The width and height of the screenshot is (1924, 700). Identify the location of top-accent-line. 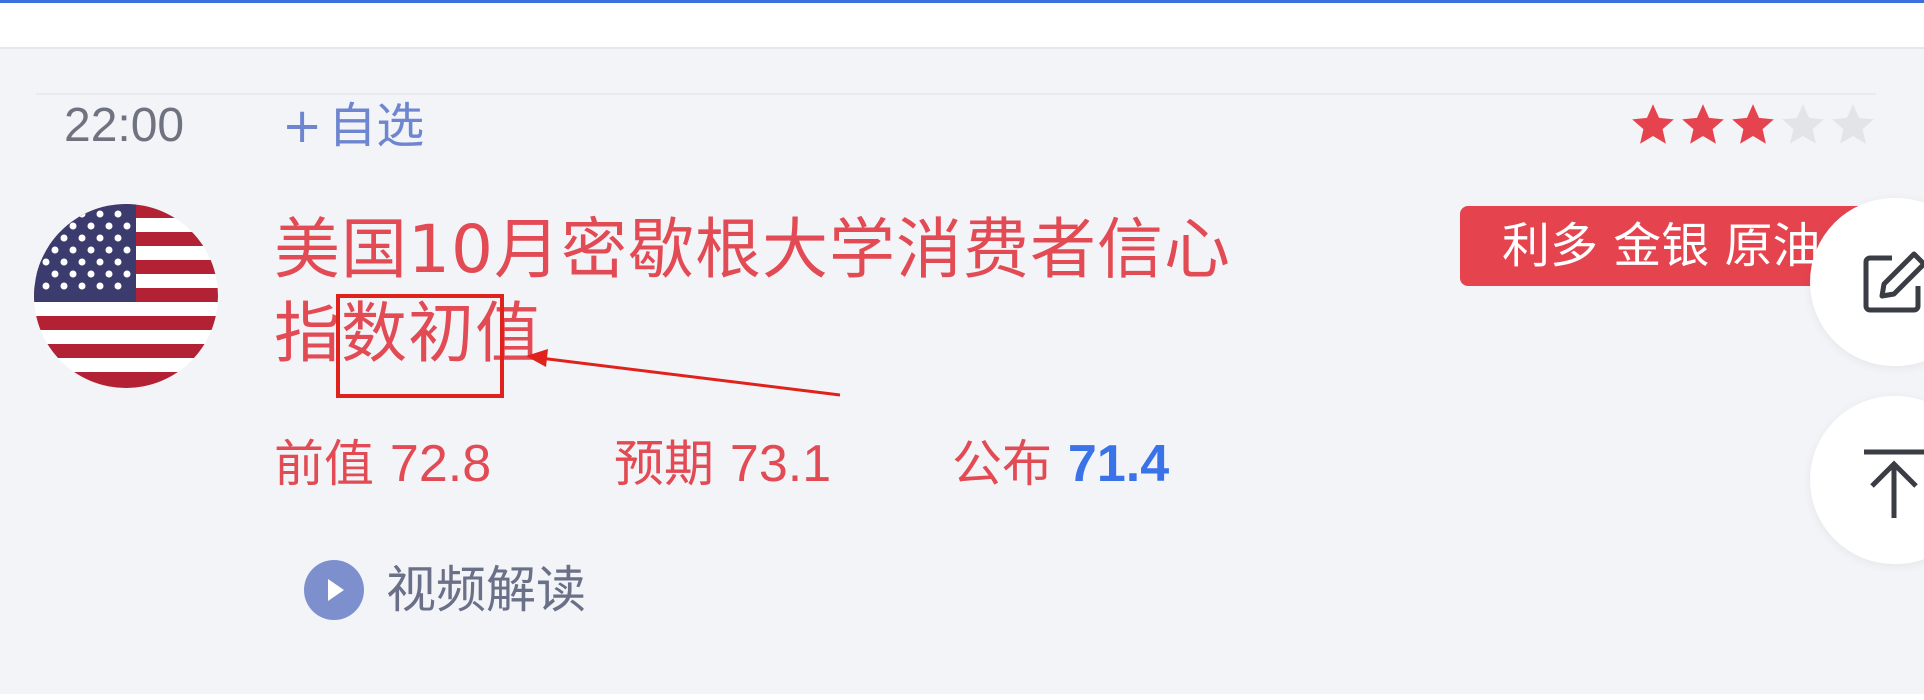
(962, 1).